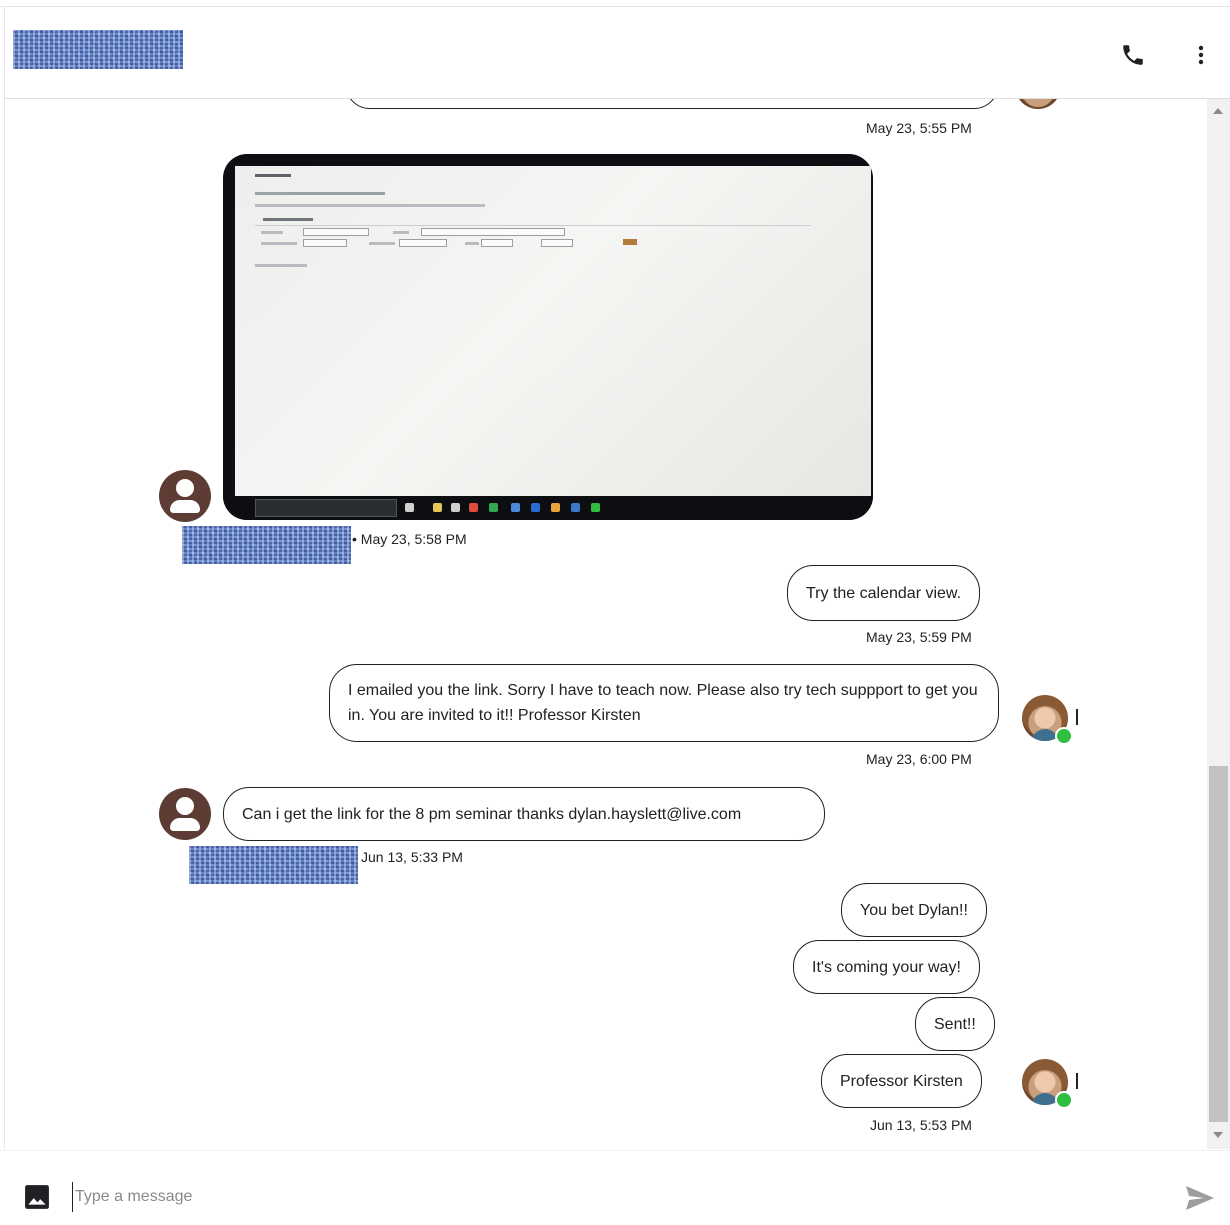 The height and width of the screenshot is (1225, 1230). I want to click on message-bubble-outgoing: It's coming your way!, so click(886, 967).